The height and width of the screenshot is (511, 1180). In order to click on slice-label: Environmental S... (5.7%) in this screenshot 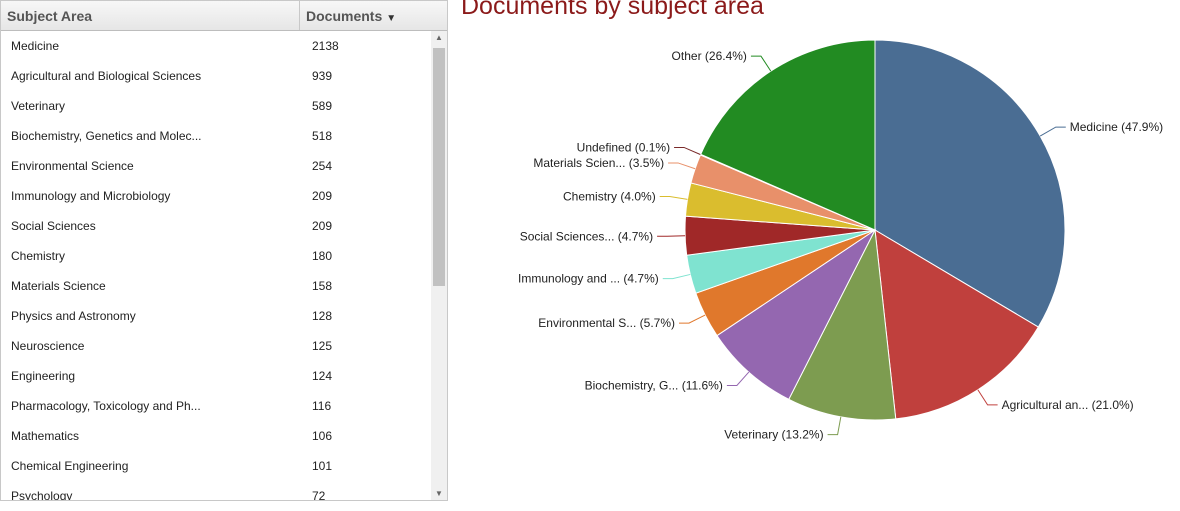, I will do `click(606, 323)`.